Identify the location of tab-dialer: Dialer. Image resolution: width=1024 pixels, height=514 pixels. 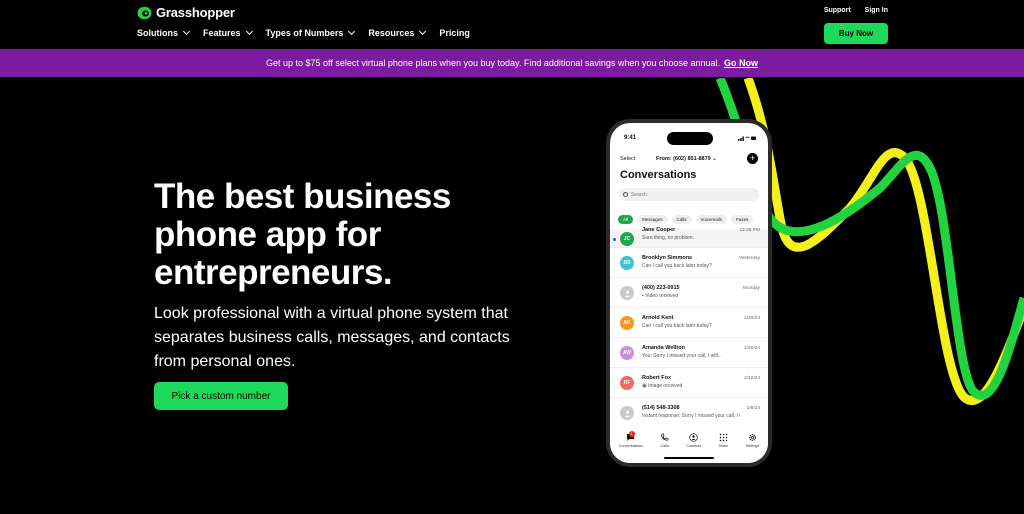
(723, 448).